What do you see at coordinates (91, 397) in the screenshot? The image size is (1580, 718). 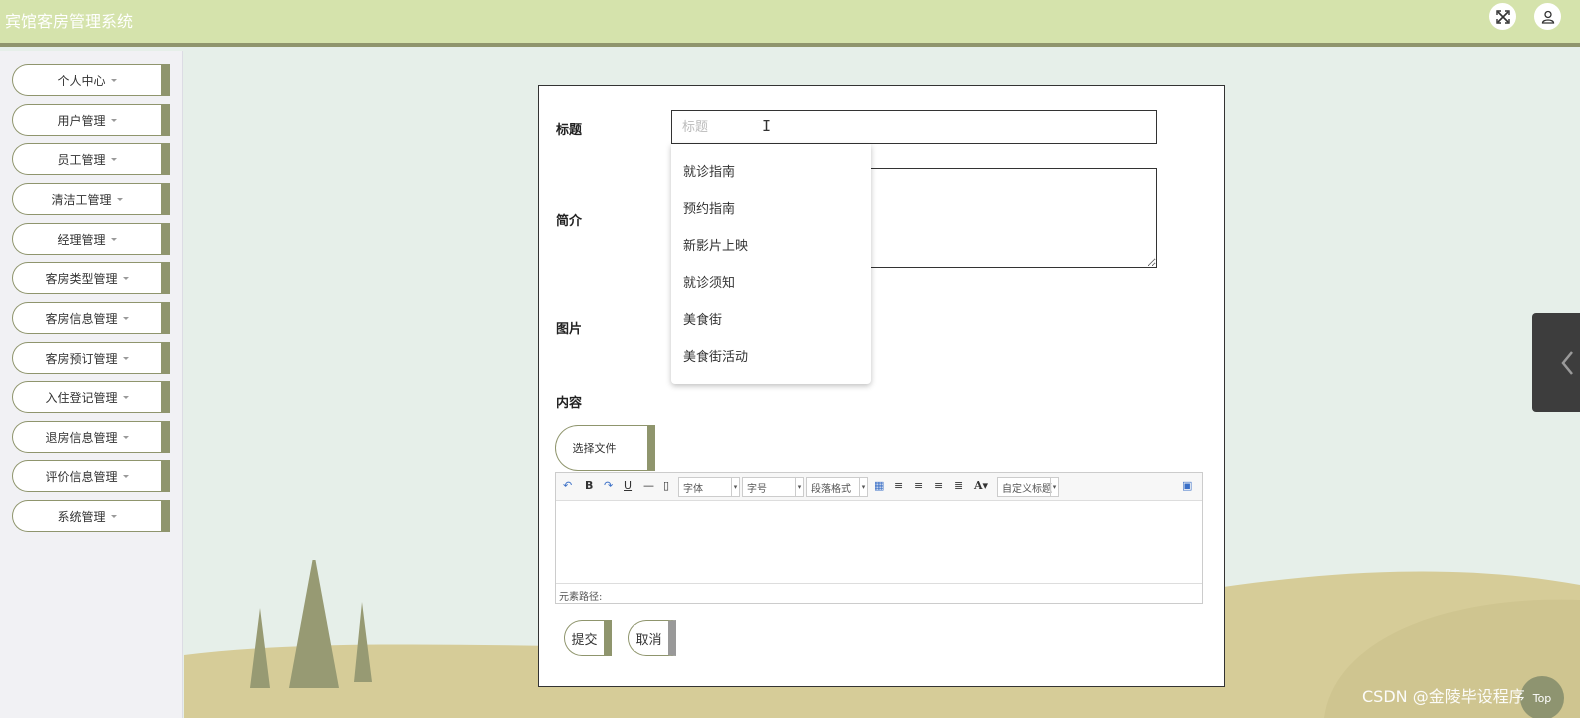 I see `sidebar-item-checkin: 入住登记管理` at bounding box center [91, 397].